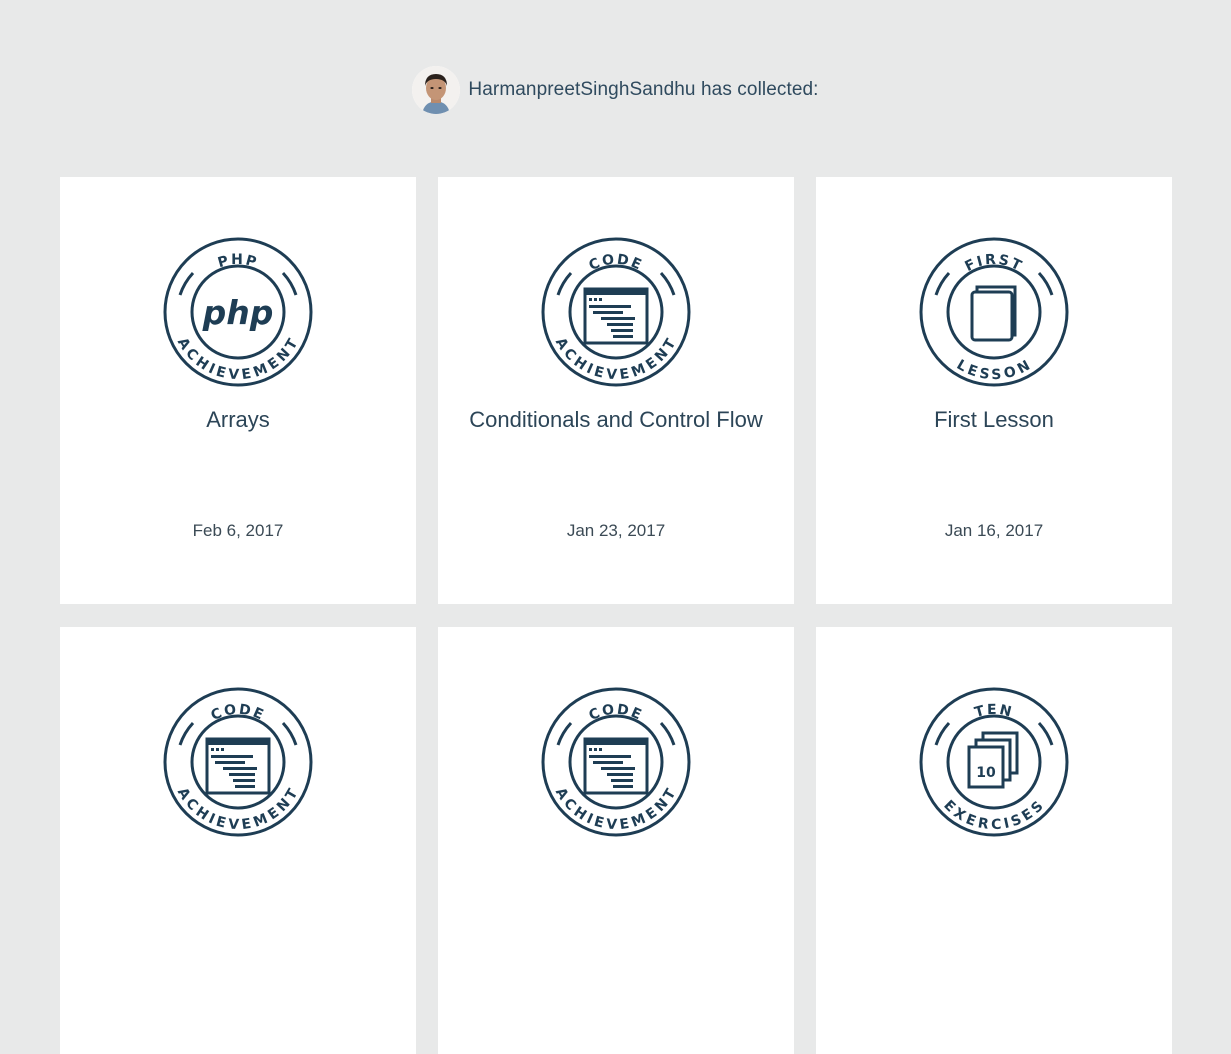 This screenshot has height=1054, width=1231. I want to click on php-achievement-badge-icon: PHP ACHIEVEMENT php, so click(238, 312).